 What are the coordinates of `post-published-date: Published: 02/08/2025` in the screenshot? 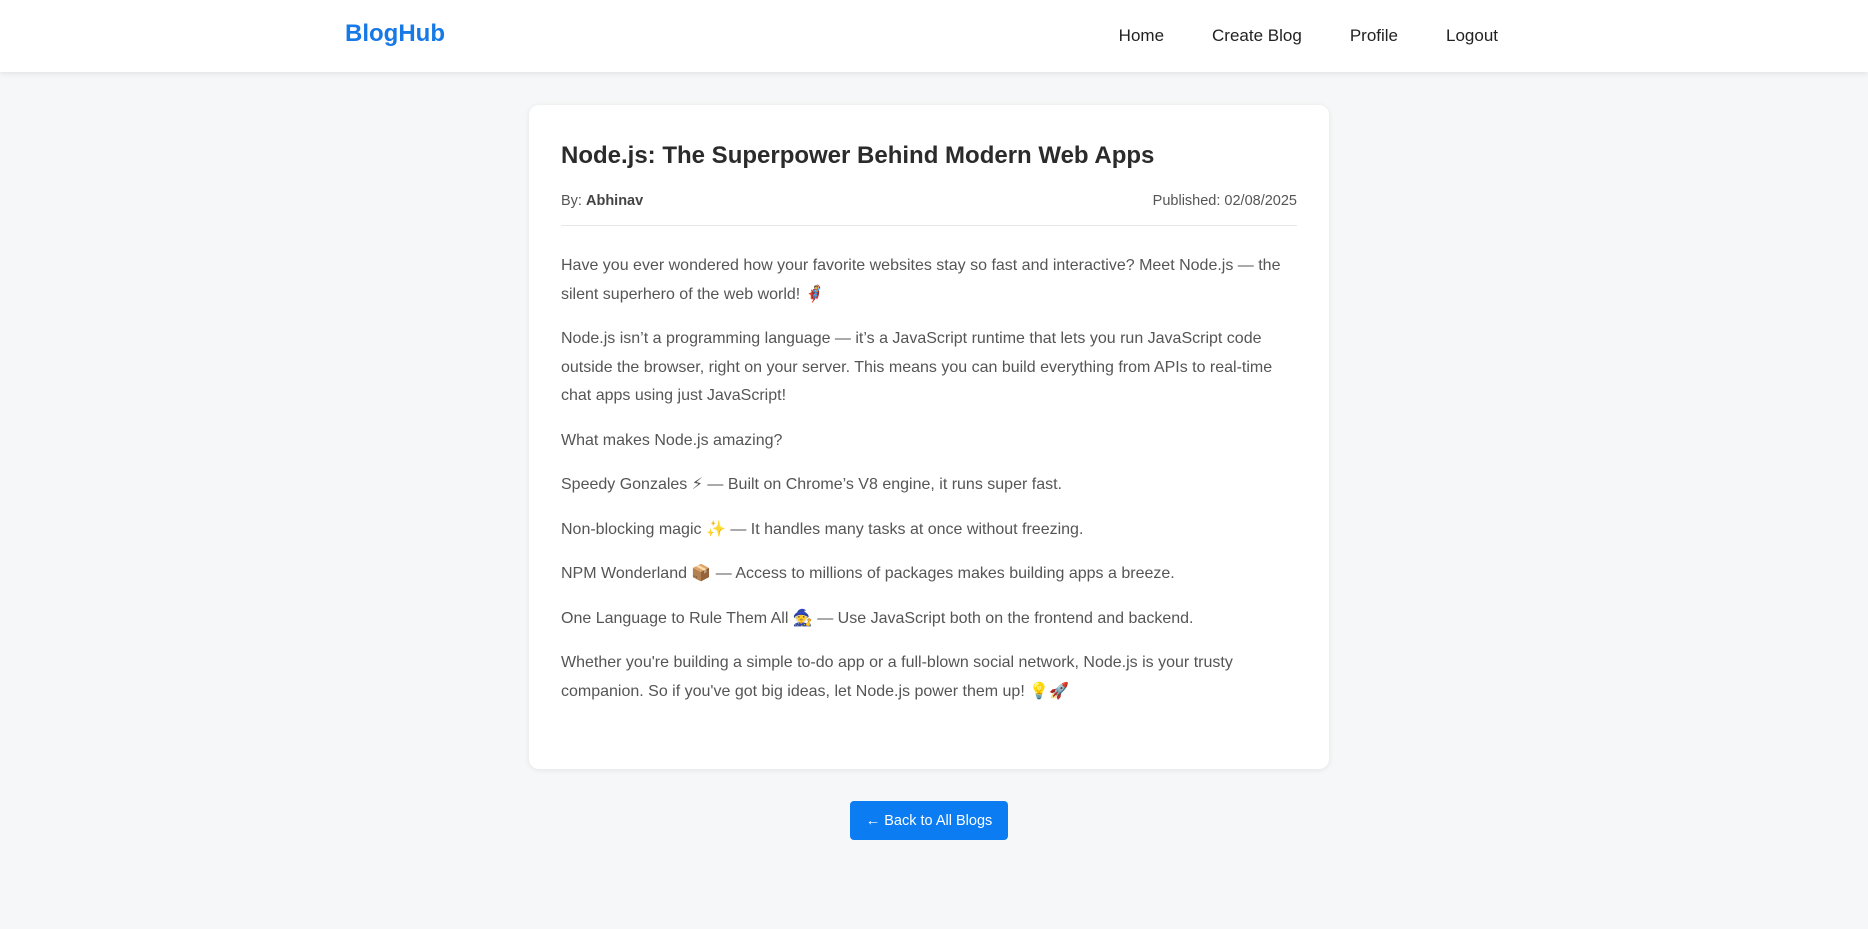 It's located at (1224, 201).